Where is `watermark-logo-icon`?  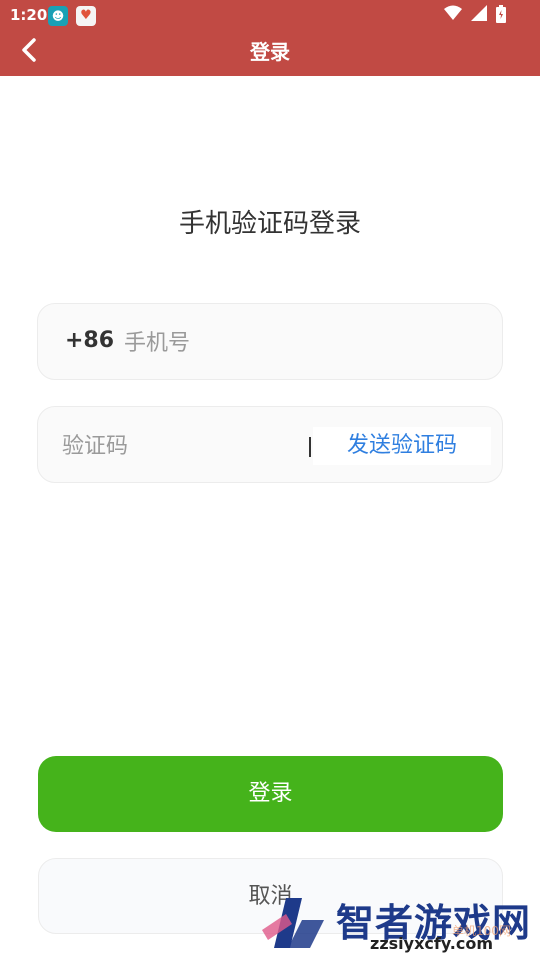 watermark-logo-icon is located at coordinates (293, 923).